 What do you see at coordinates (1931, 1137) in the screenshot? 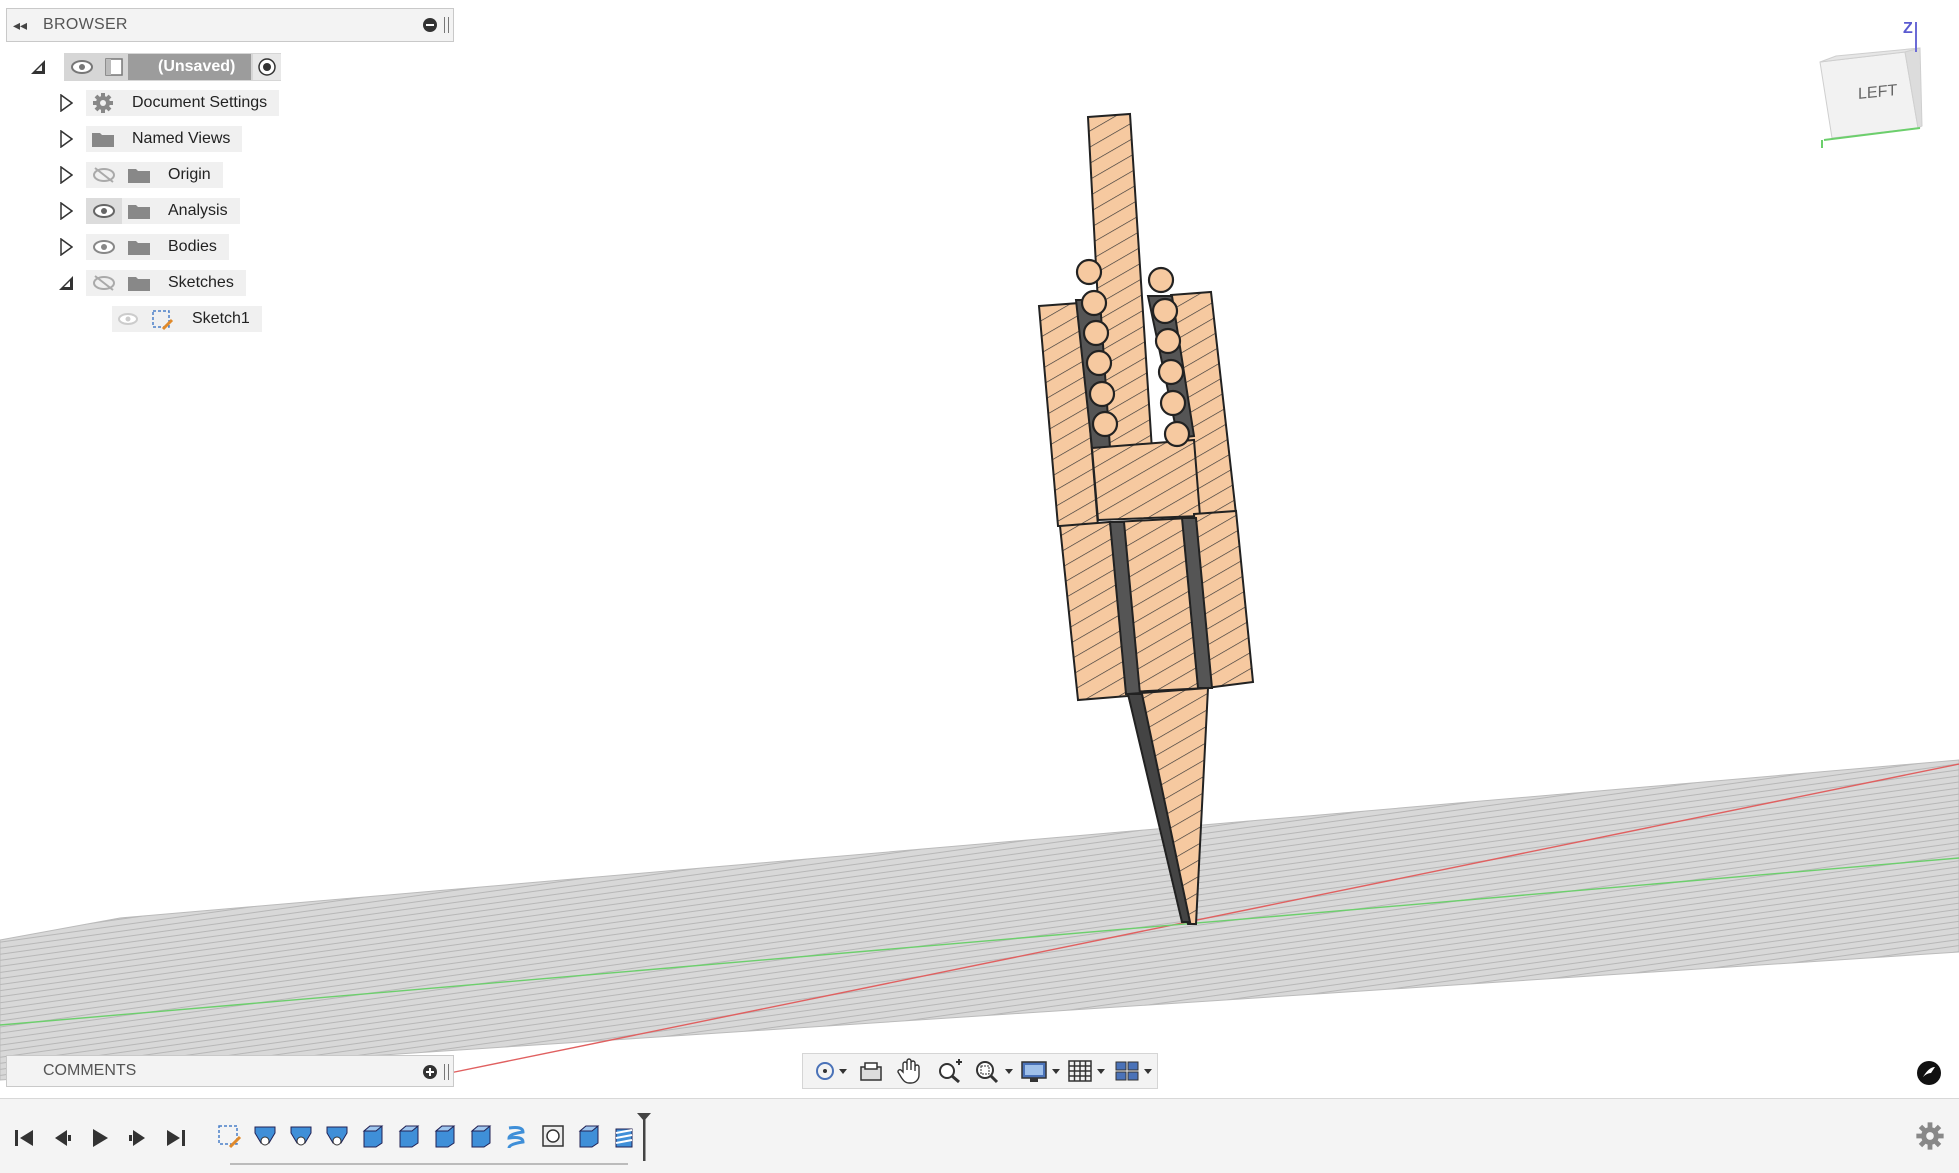
I see `timeline-settings-gear-icon` at bounding box center [1931, 1137].